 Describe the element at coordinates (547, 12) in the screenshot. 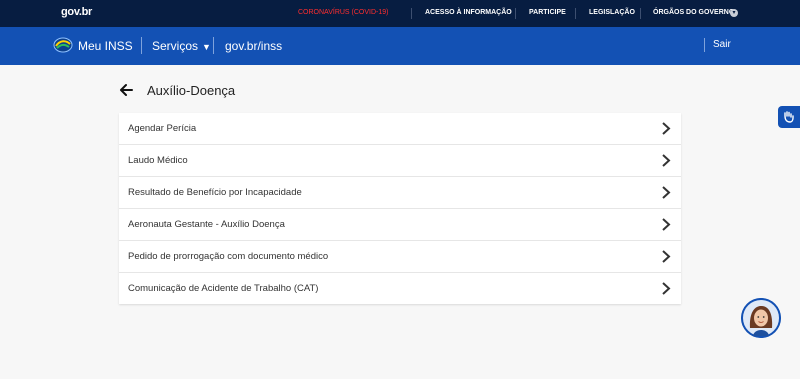

I see `link-participe: PARTICIPE` at that location.